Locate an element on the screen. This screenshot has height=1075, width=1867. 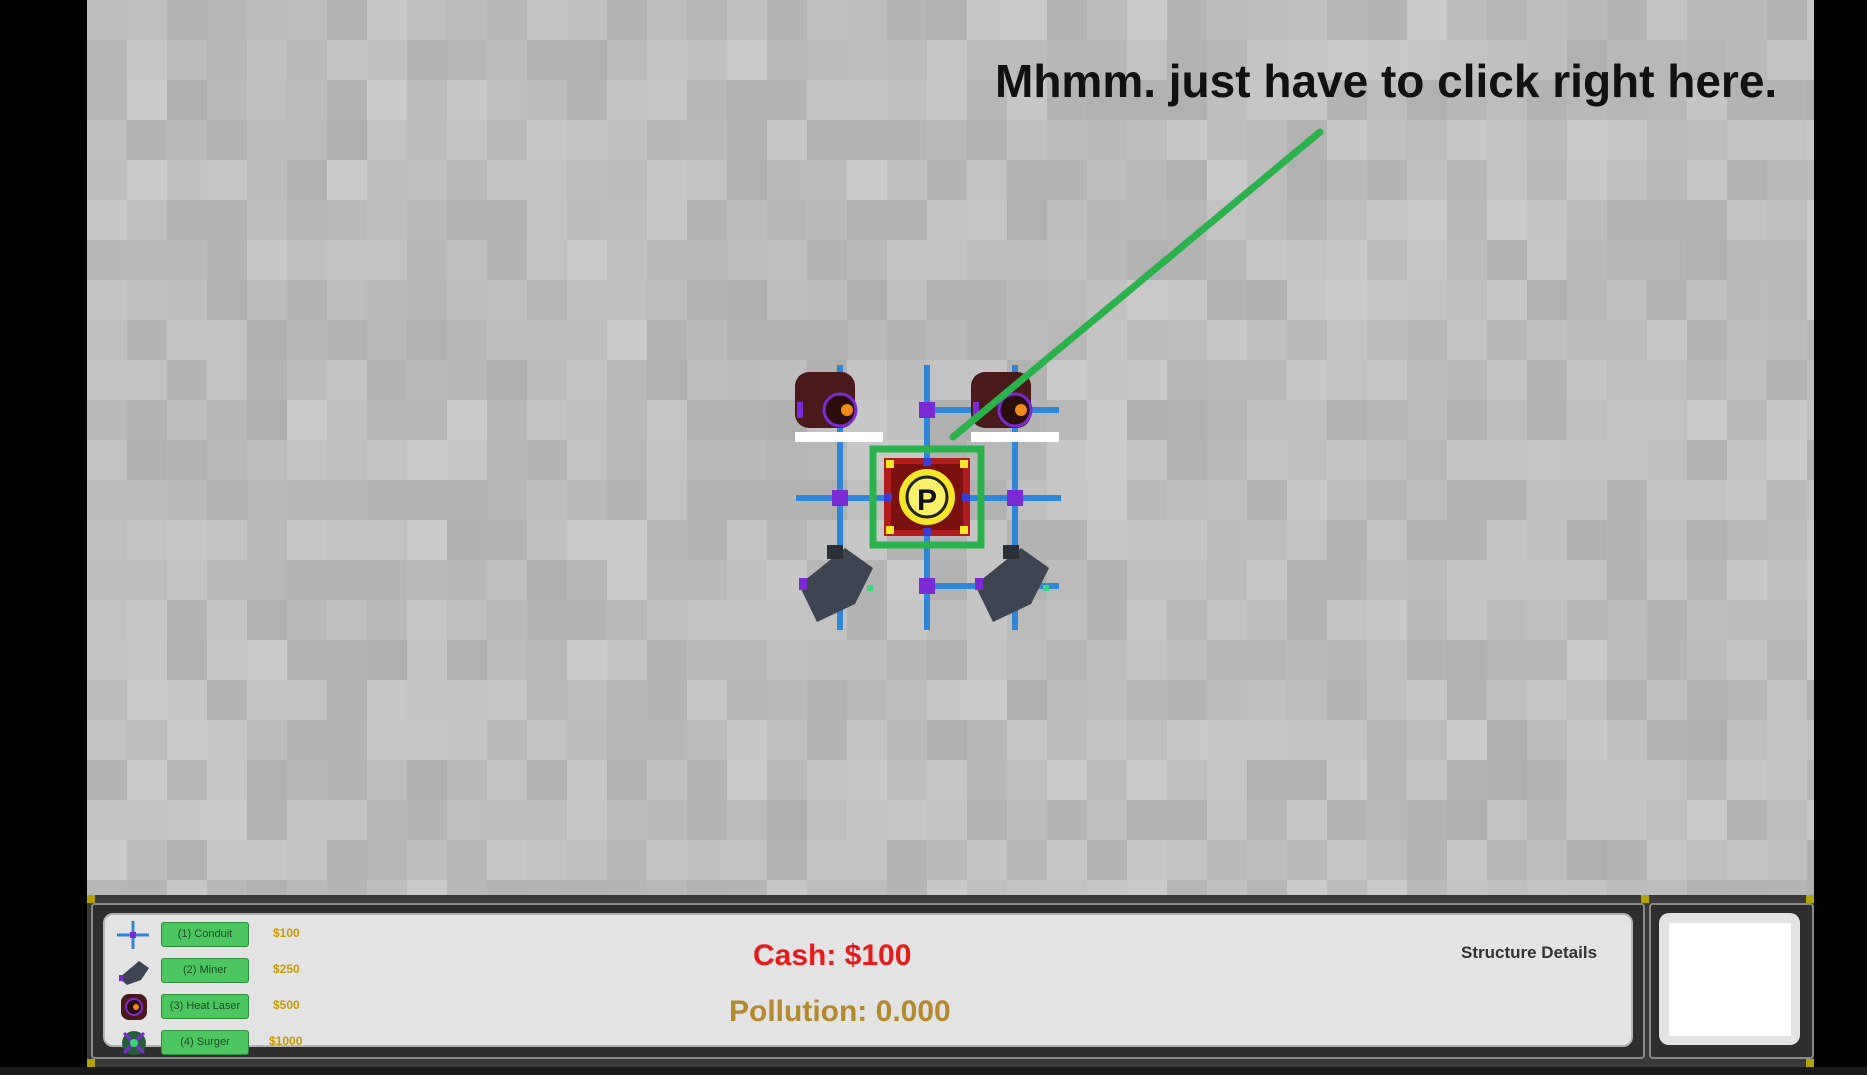
structure-preview is located at coordinates (1730, 979).